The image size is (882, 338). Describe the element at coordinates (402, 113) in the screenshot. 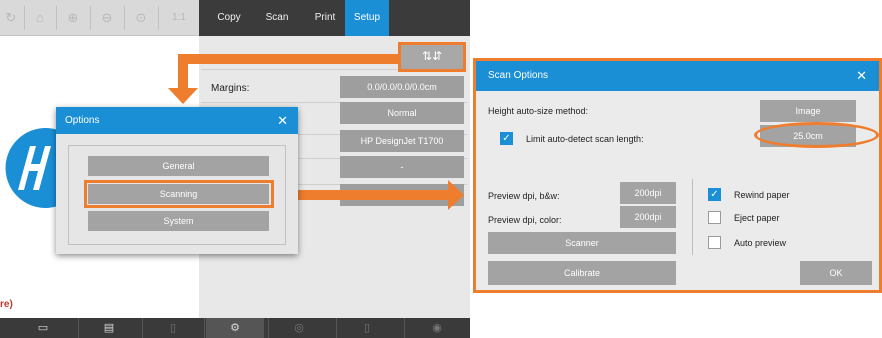

I see `quality-value-button: Normal` at that location.